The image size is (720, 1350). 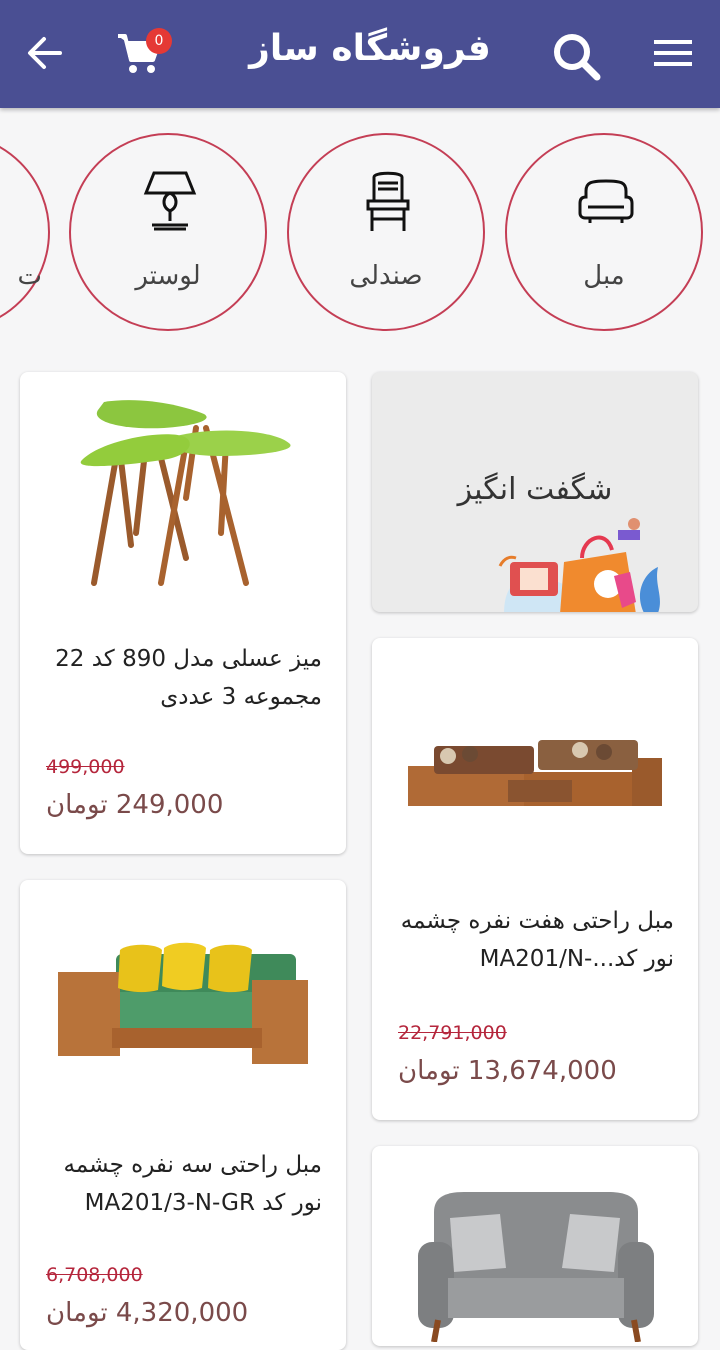 What do you see at coordinates (577, 59) in the screenshot?
I see `search-icon` at bounding box center [577, 59].